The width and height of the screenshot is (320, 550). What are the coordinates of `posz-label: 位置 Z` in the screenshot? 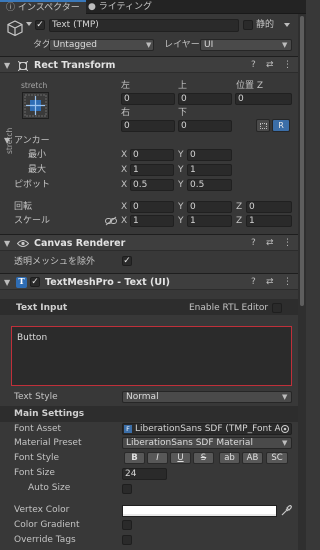 It's located at (250, 86).